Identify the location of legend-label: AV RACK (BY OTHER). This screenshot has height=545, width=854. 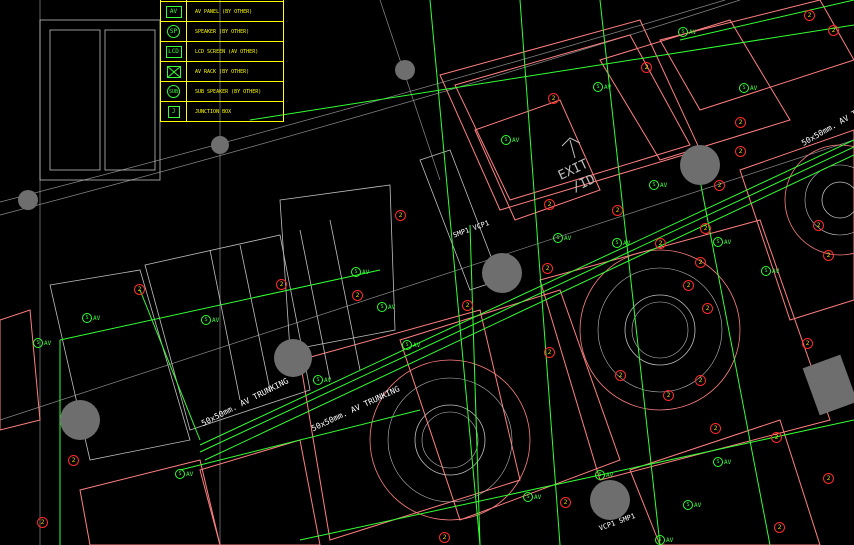
(222, 71).